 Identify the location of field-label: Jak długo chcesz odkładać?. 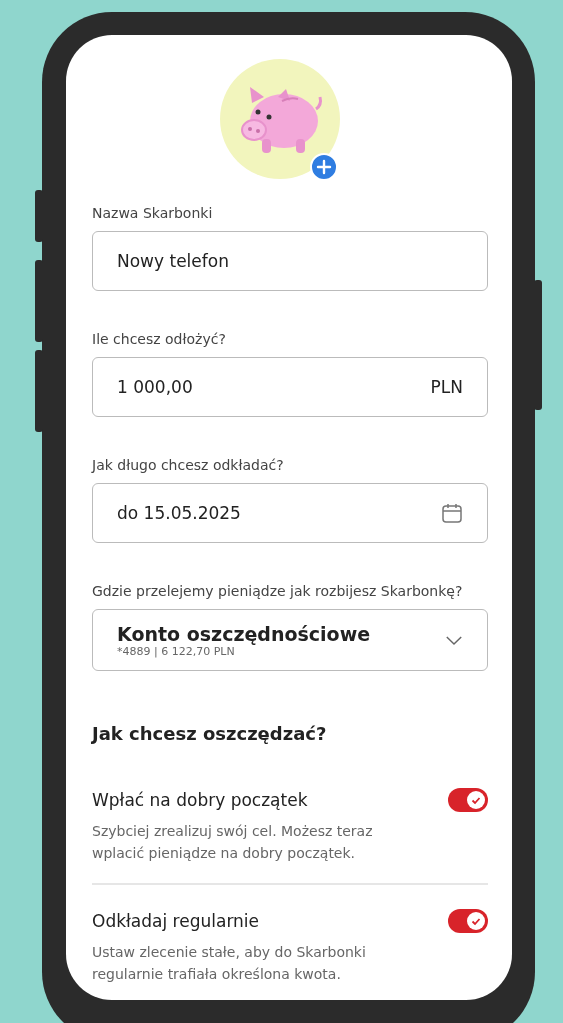
(188, 465).